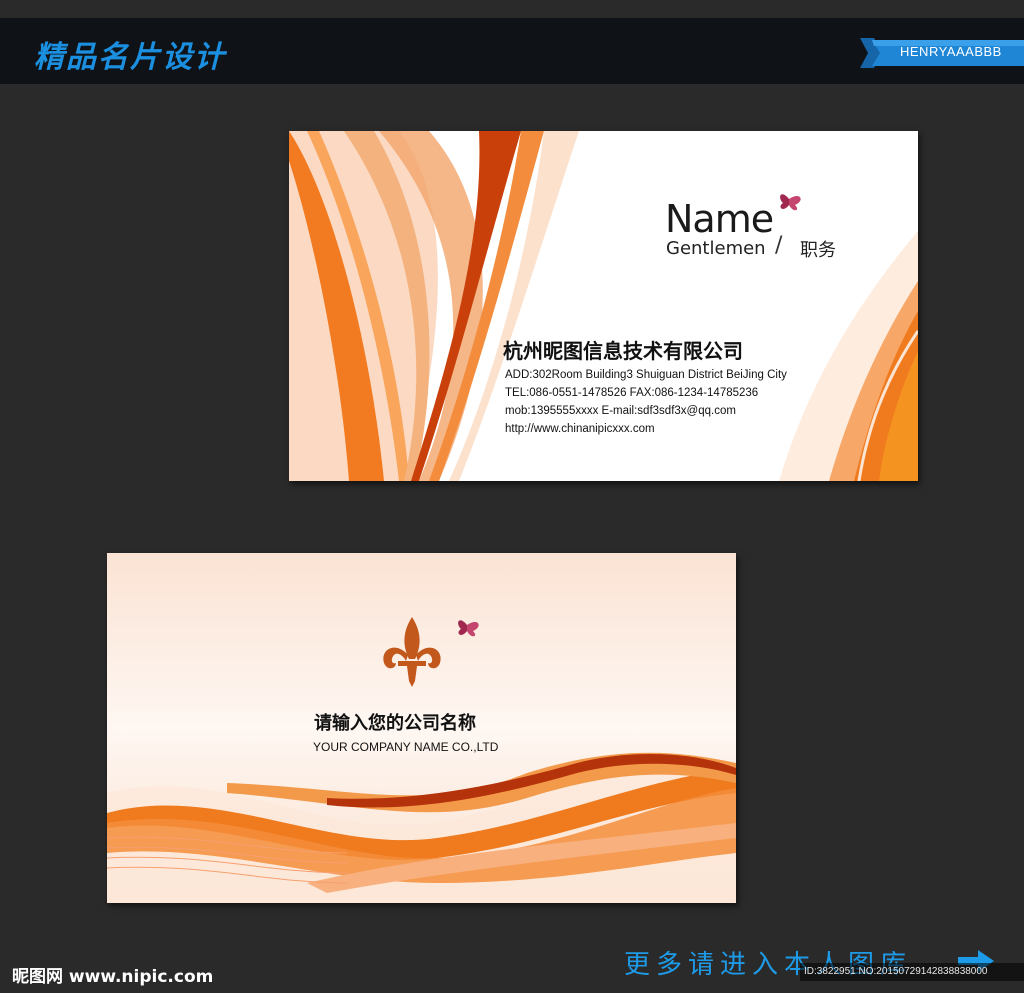  I want to click on job-title: 职务, so click(818, 250).